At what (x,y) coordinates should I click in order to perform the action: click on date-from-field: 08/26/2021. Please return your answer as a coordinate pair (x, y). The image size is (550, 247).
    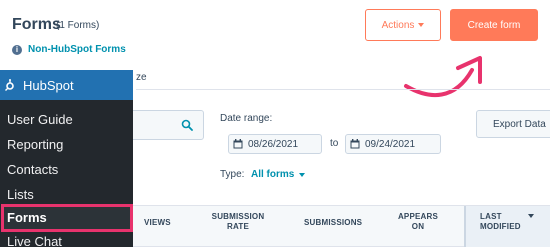
    Looking at the image, I should click on (275, 144).